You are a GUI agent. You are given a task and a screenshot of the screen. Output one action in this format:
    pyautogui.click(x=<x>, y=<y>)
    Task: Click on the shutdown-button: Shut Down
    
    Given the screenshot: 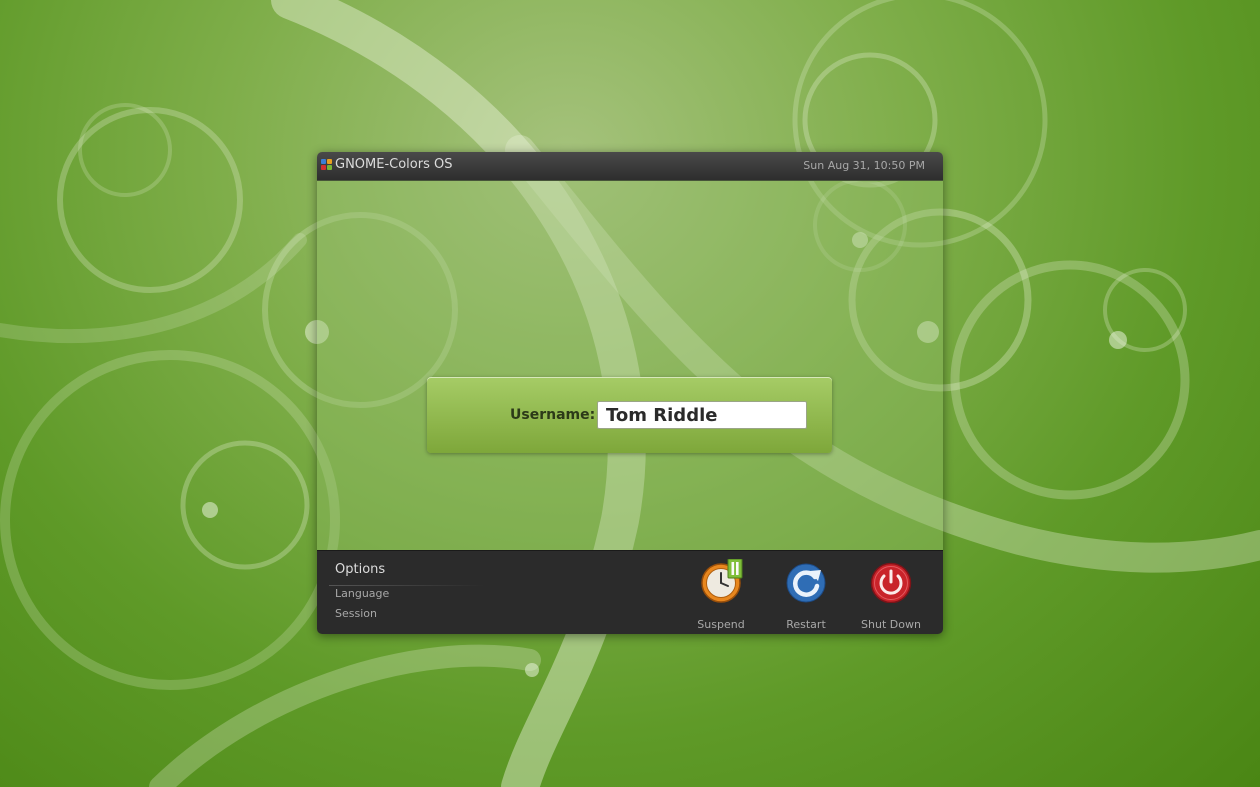 What is the action you would take?
    pyautogui.click(x=891, y=595)
    